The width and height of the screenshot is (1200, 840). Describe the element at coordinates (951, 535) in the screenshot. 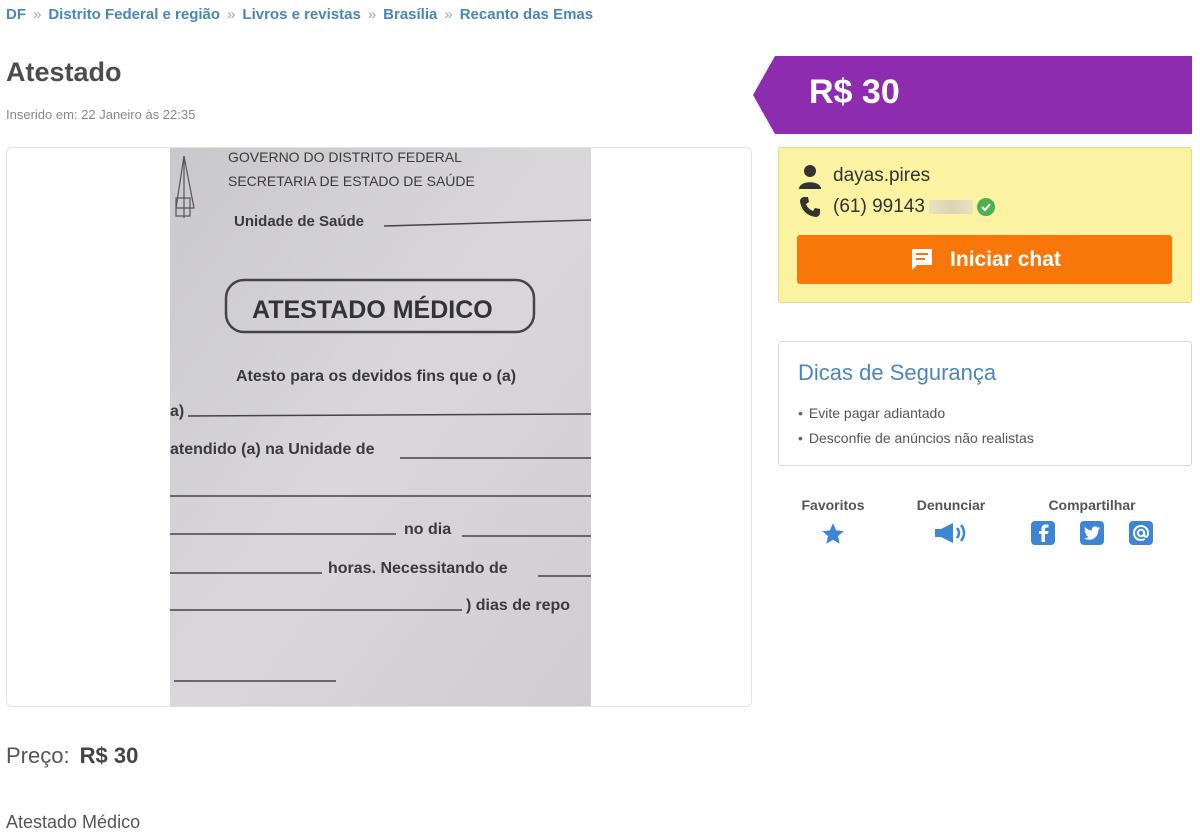

I see `megaphone-icon` at that location.